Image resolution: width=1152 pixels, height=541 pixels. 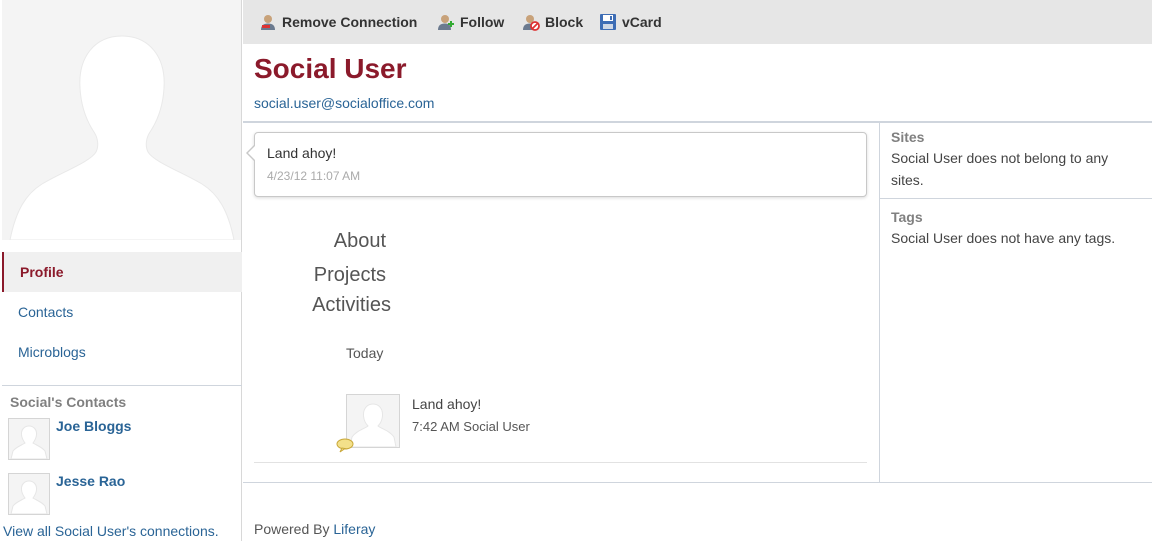 I want to click on section-activities: Activities, so click(x=351, y=305).